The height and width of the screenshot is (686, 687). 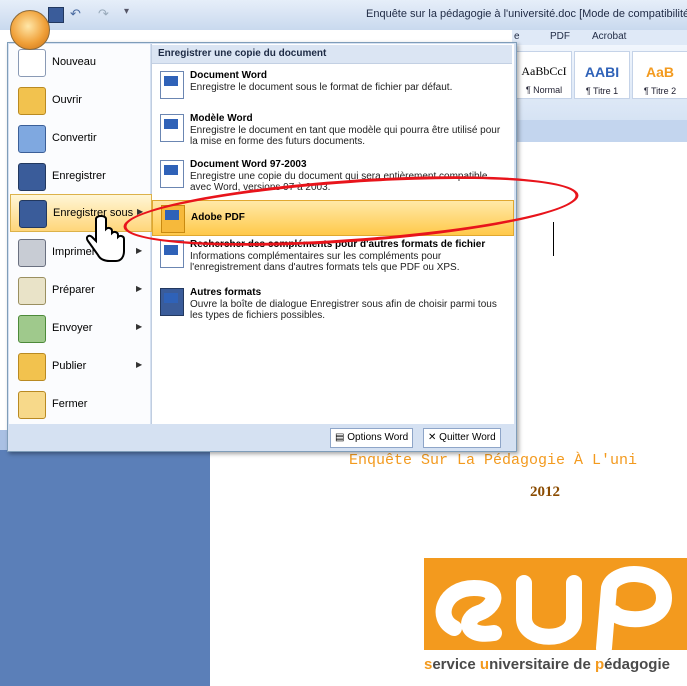 I want to click on options-icon: ▤, so click(x=341, y=437).